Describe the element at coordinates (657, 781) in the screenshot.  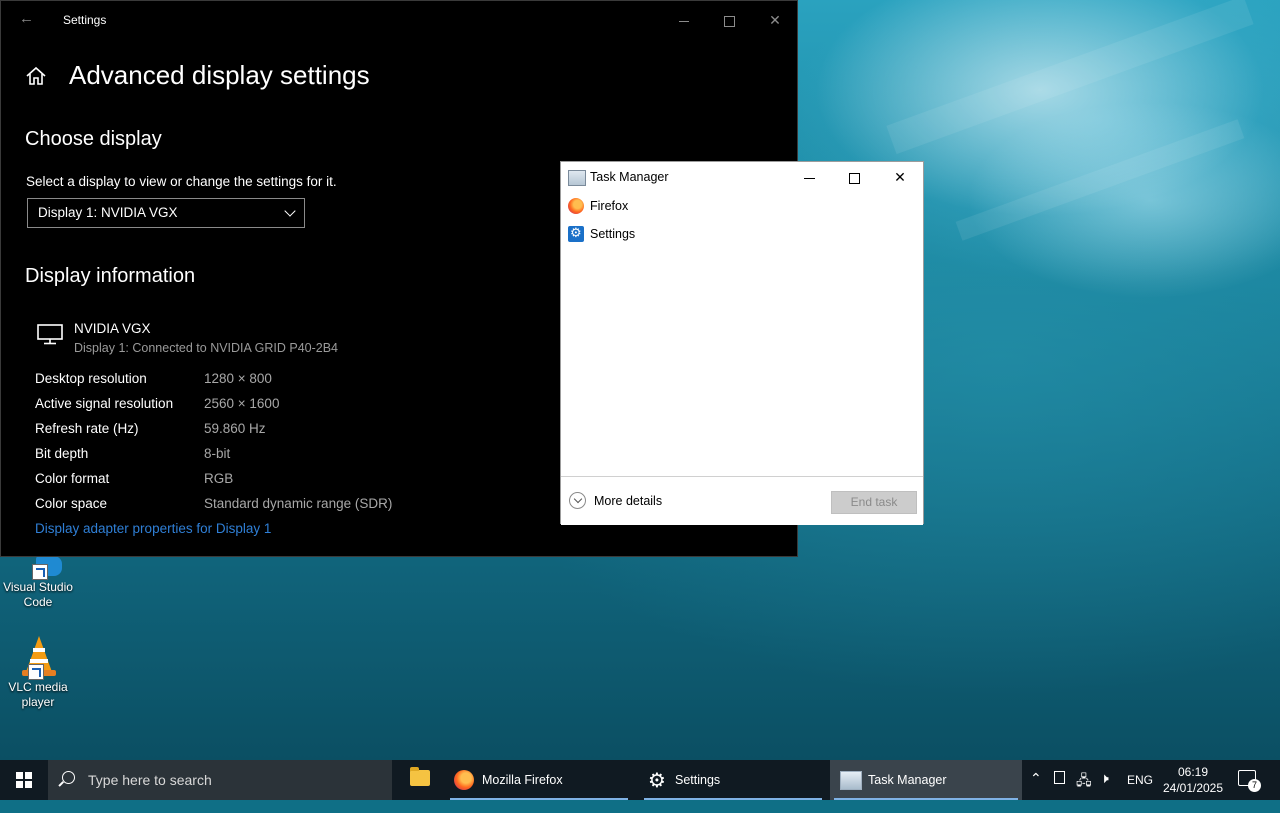
I see `gear-icon: ⚙` at that location.